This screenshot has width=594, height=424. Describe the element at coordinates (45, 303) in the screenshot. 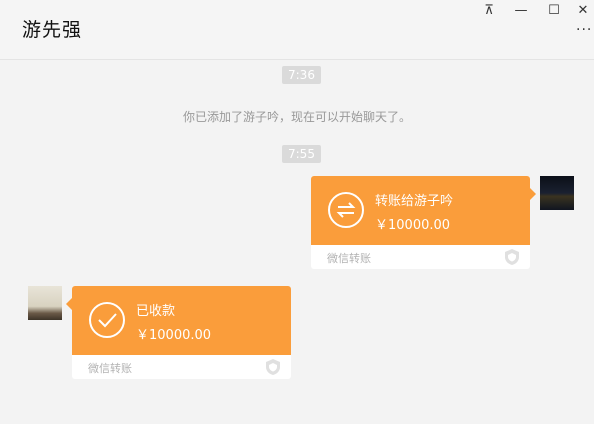

I see `contact-avatar` at that location.